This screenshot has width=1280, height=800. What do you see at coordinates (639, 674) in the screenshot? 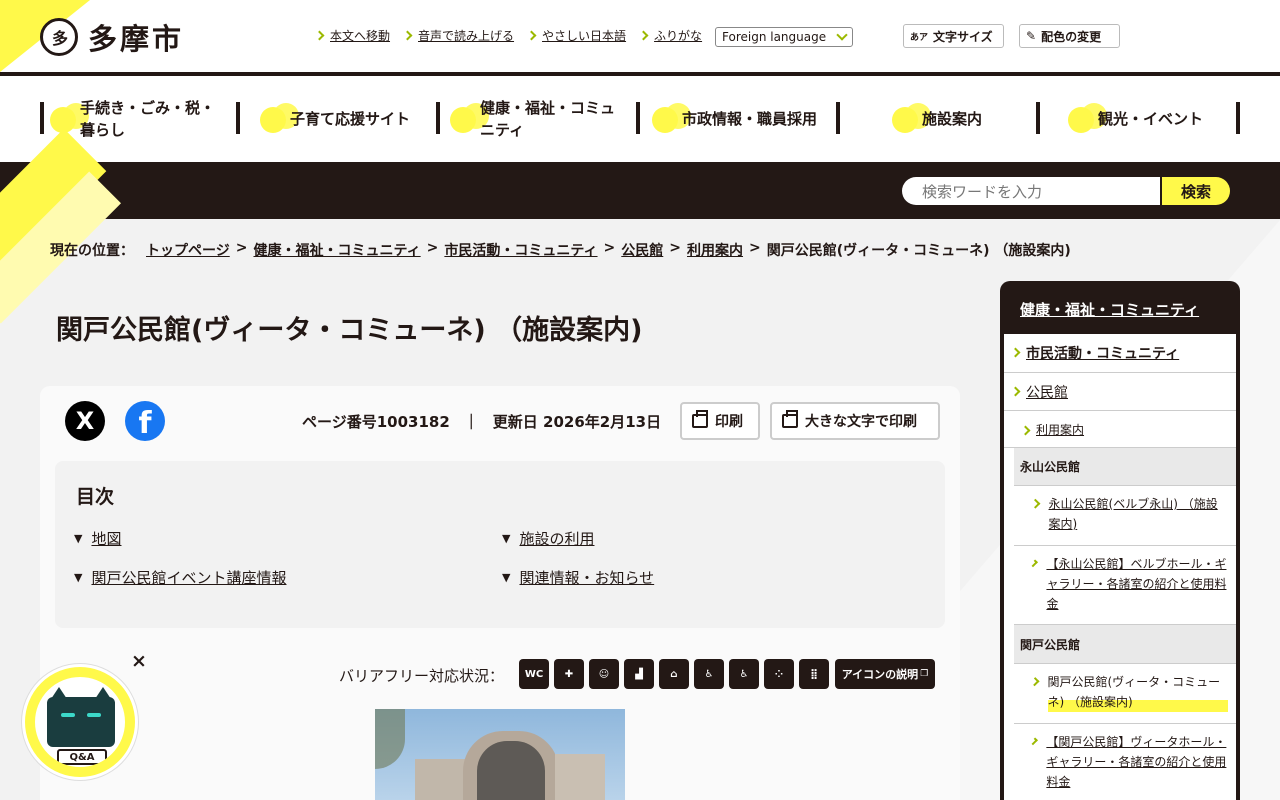
I see `stairs-icon: ▟` at bounding box center [639, 674].